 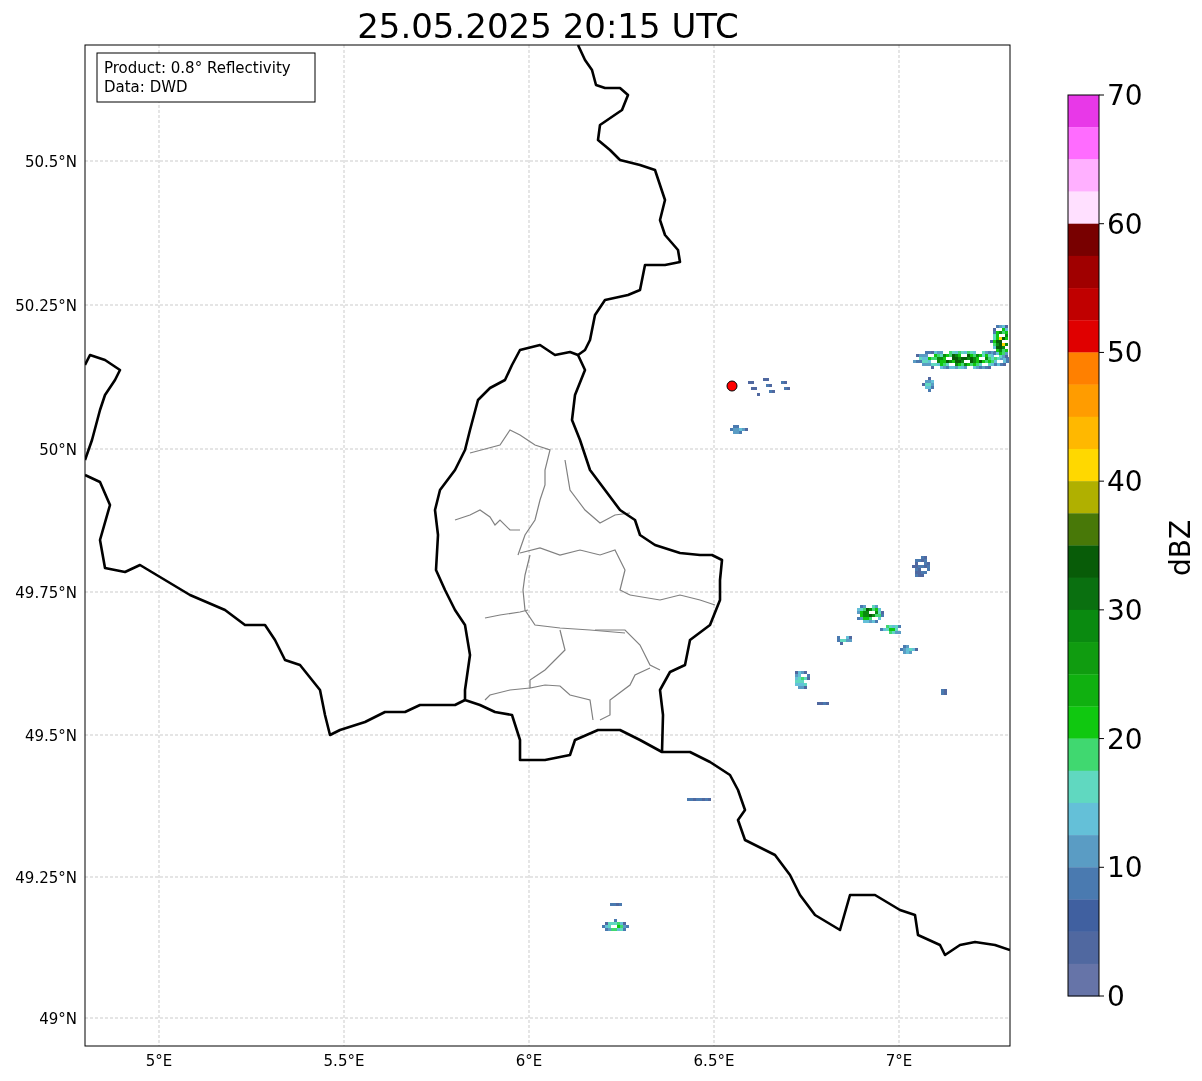 I want to click on longitude-label: 6.5°E, so click(x=714, y=1061).